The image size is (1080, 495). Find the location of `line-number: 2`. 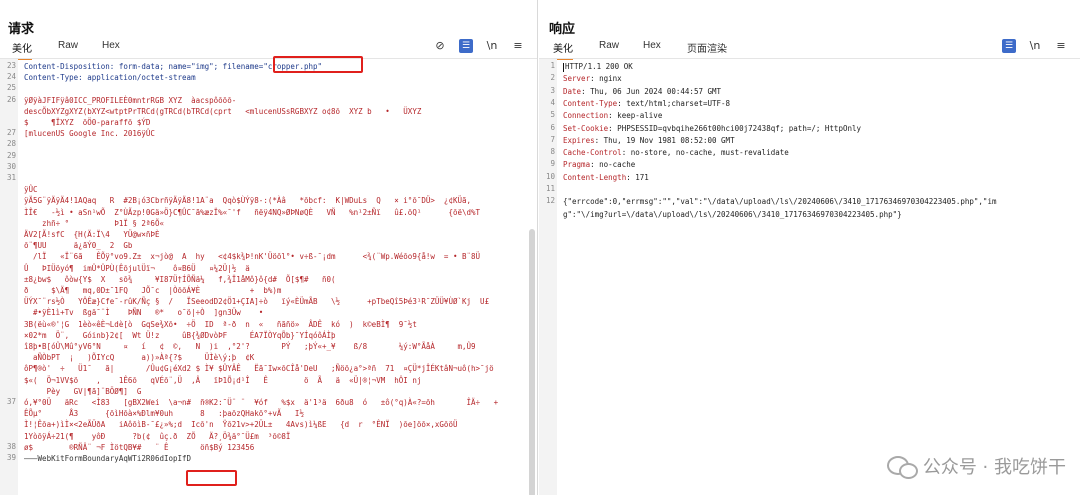

line-number: 2 is located at coordinates (552, 78).